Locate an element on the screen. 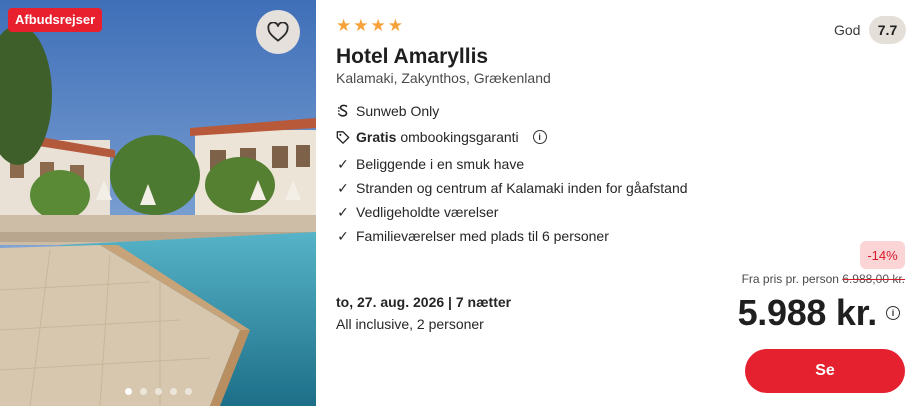  from-label: Fra pris pr. person is located at coordinates (790, 279).